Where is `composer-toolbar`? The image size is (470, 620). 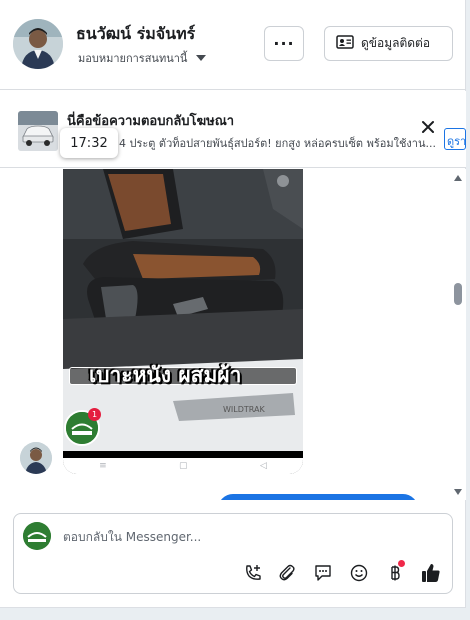 composer-toolbar is located at coordinates (345, 573).